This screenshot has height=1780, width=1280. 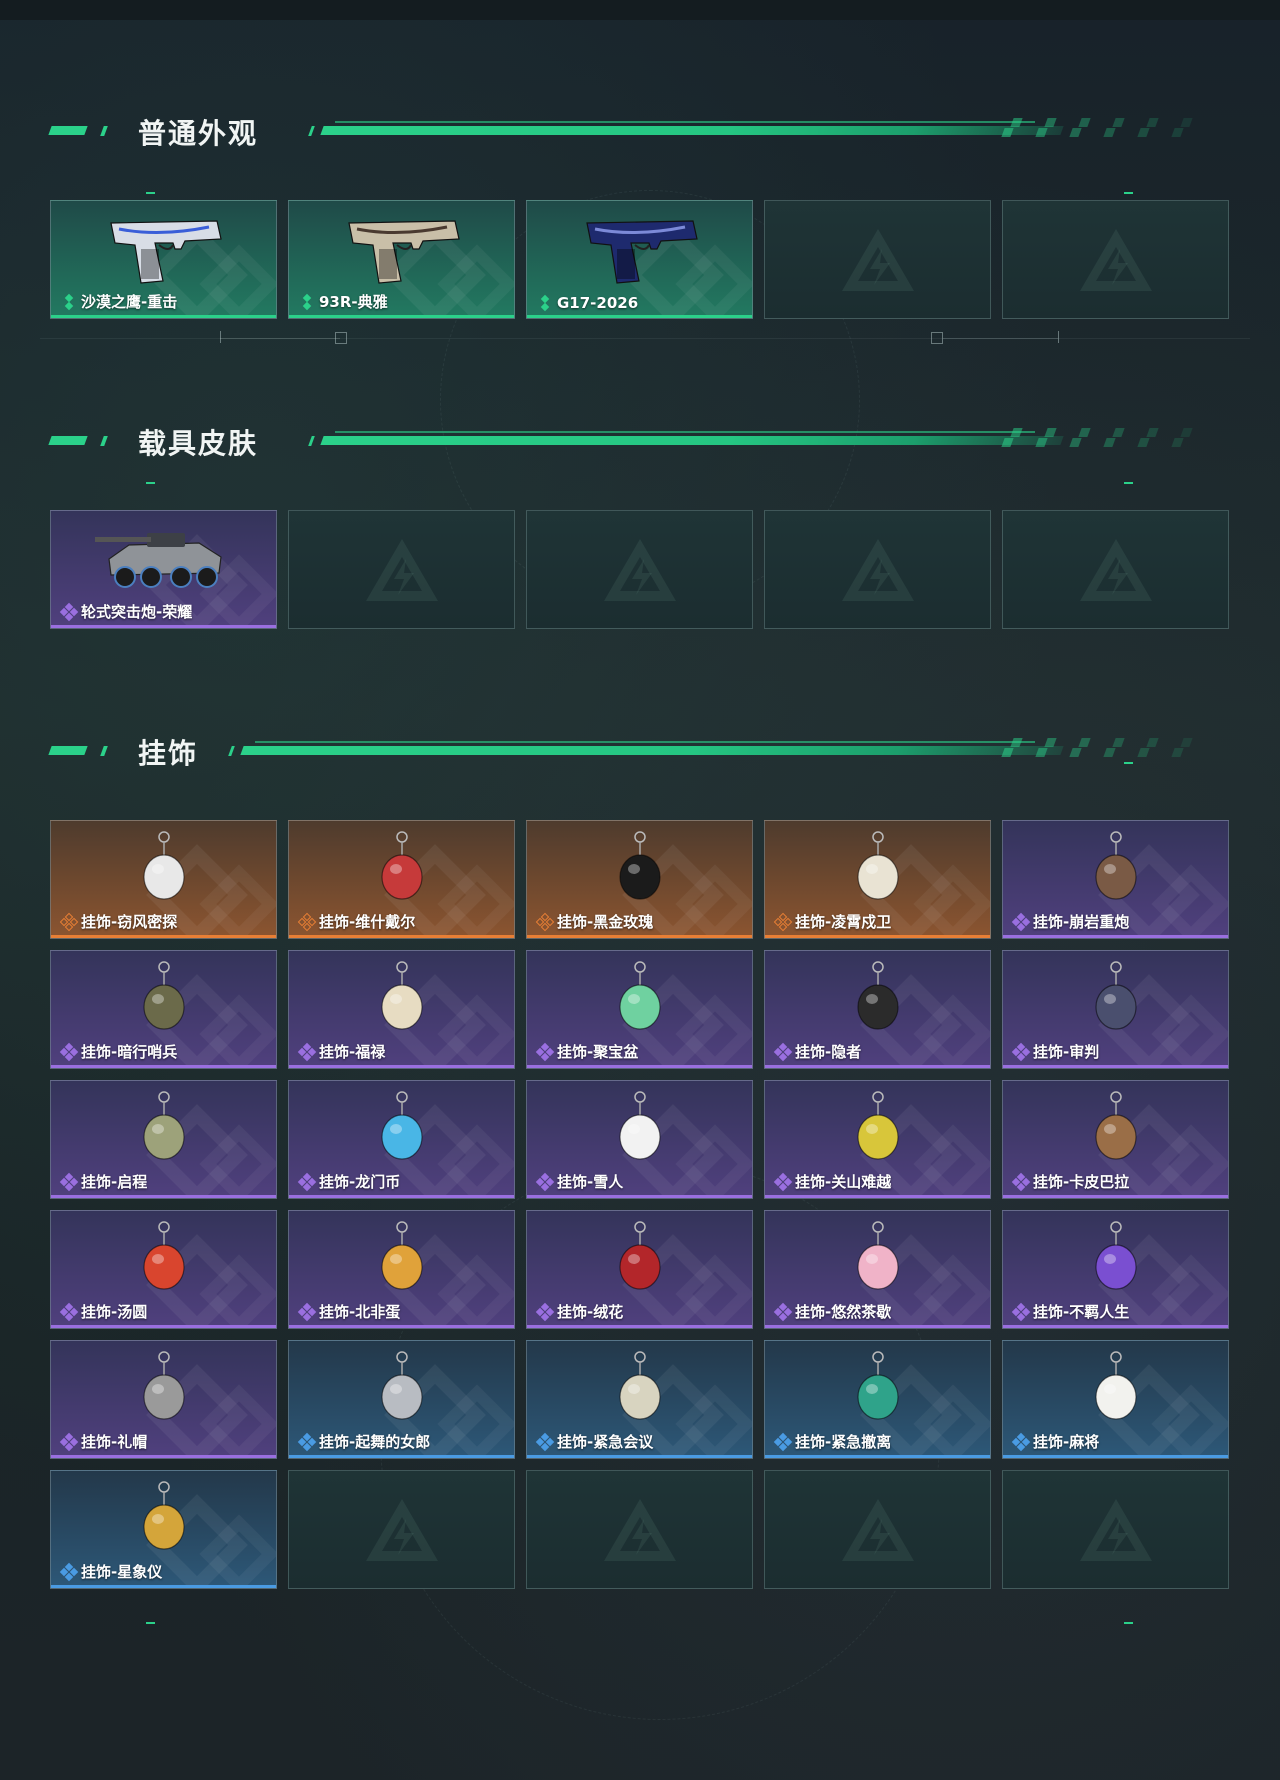 I want to click on item-name: 挂饰-凌霄戍卫, so click(x=843, y=922).